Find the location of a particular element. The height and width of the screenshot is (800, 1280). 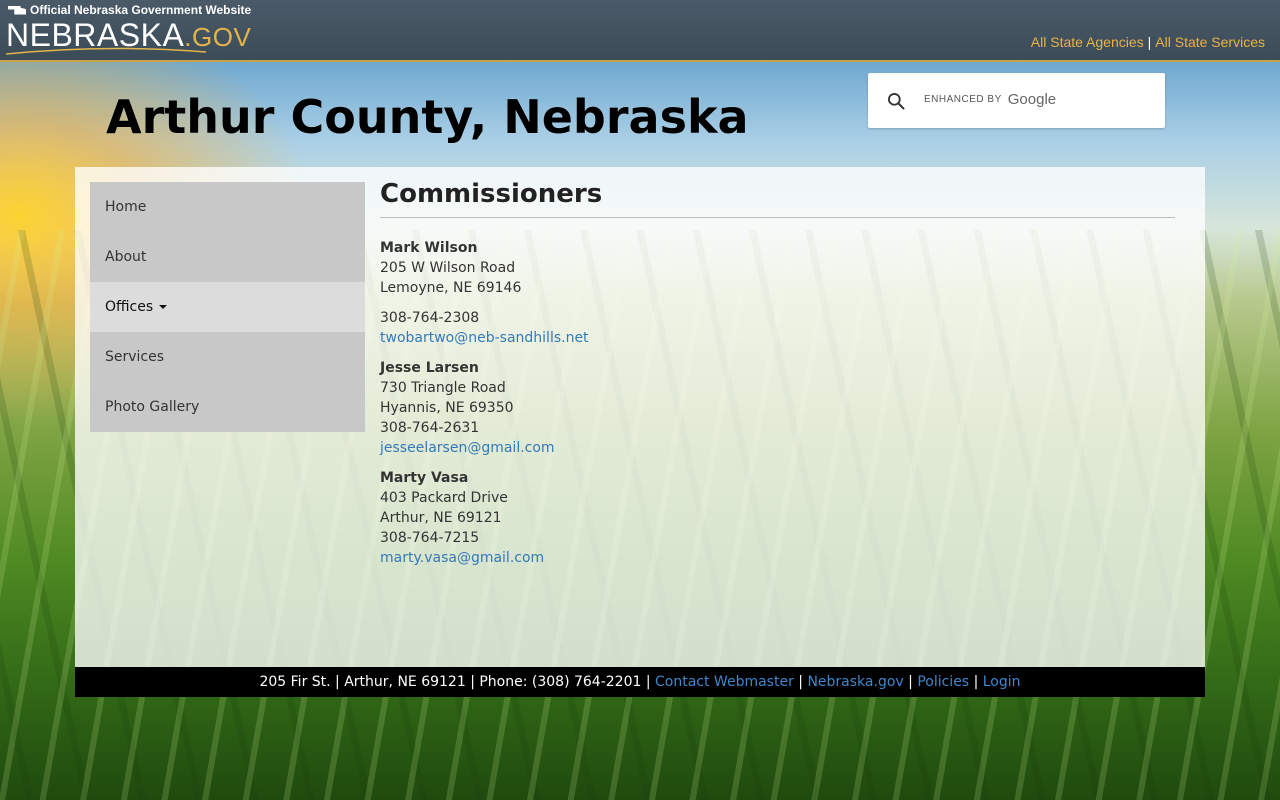

commissioner-address-line2: Arthur, NE 69121 is located at coordinates (441, 518).